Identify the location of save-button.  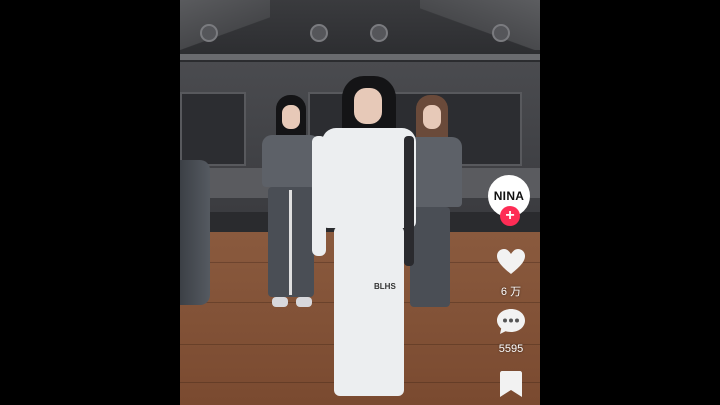
(511, 386).